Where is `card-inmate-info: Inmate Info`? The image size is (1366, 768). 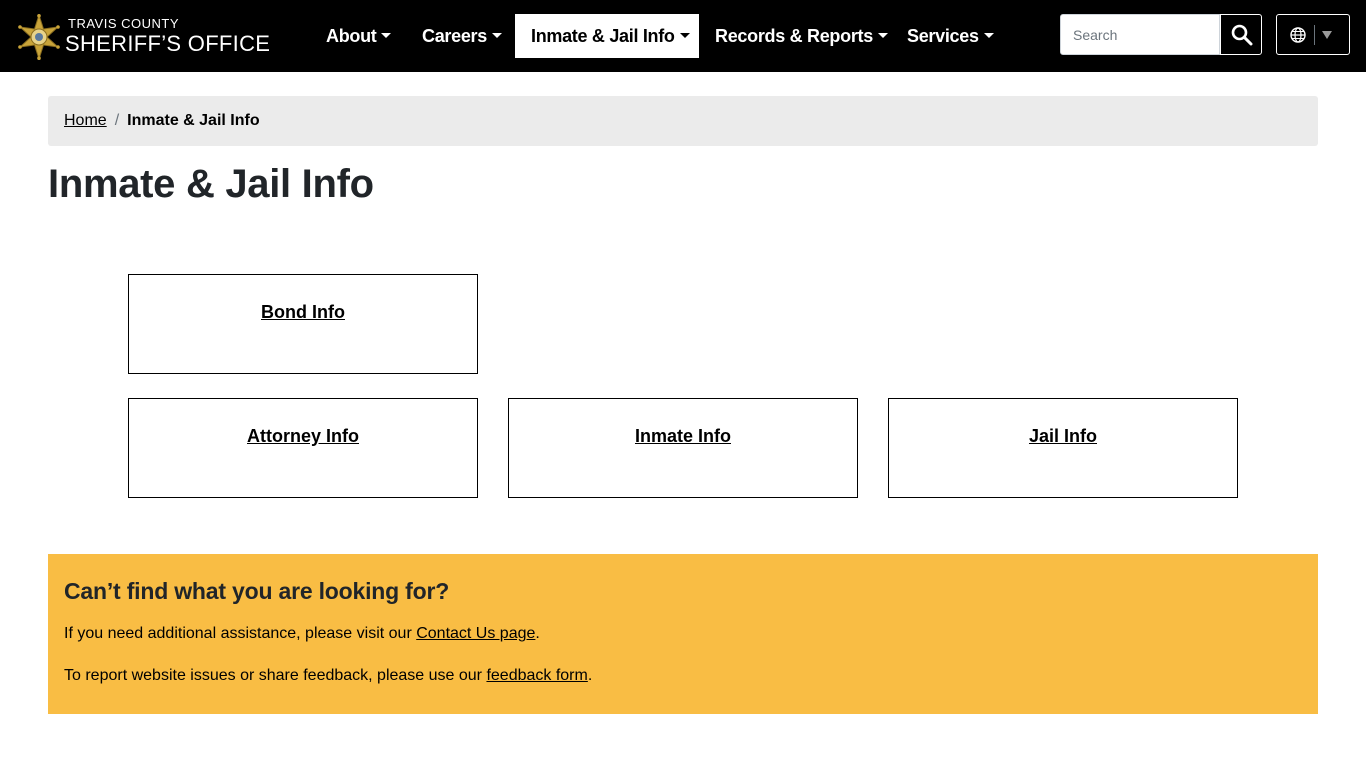
card-inmate-info: Inmate Info is located at coordinates (683, 448).